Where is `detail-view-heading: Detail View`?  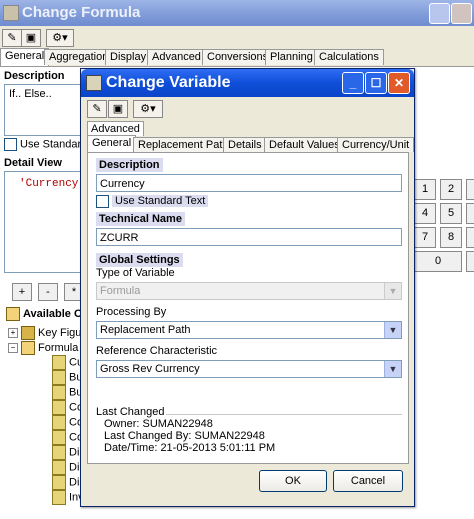
detail-view-heading: Detail View is located at coordinates (33, 163).